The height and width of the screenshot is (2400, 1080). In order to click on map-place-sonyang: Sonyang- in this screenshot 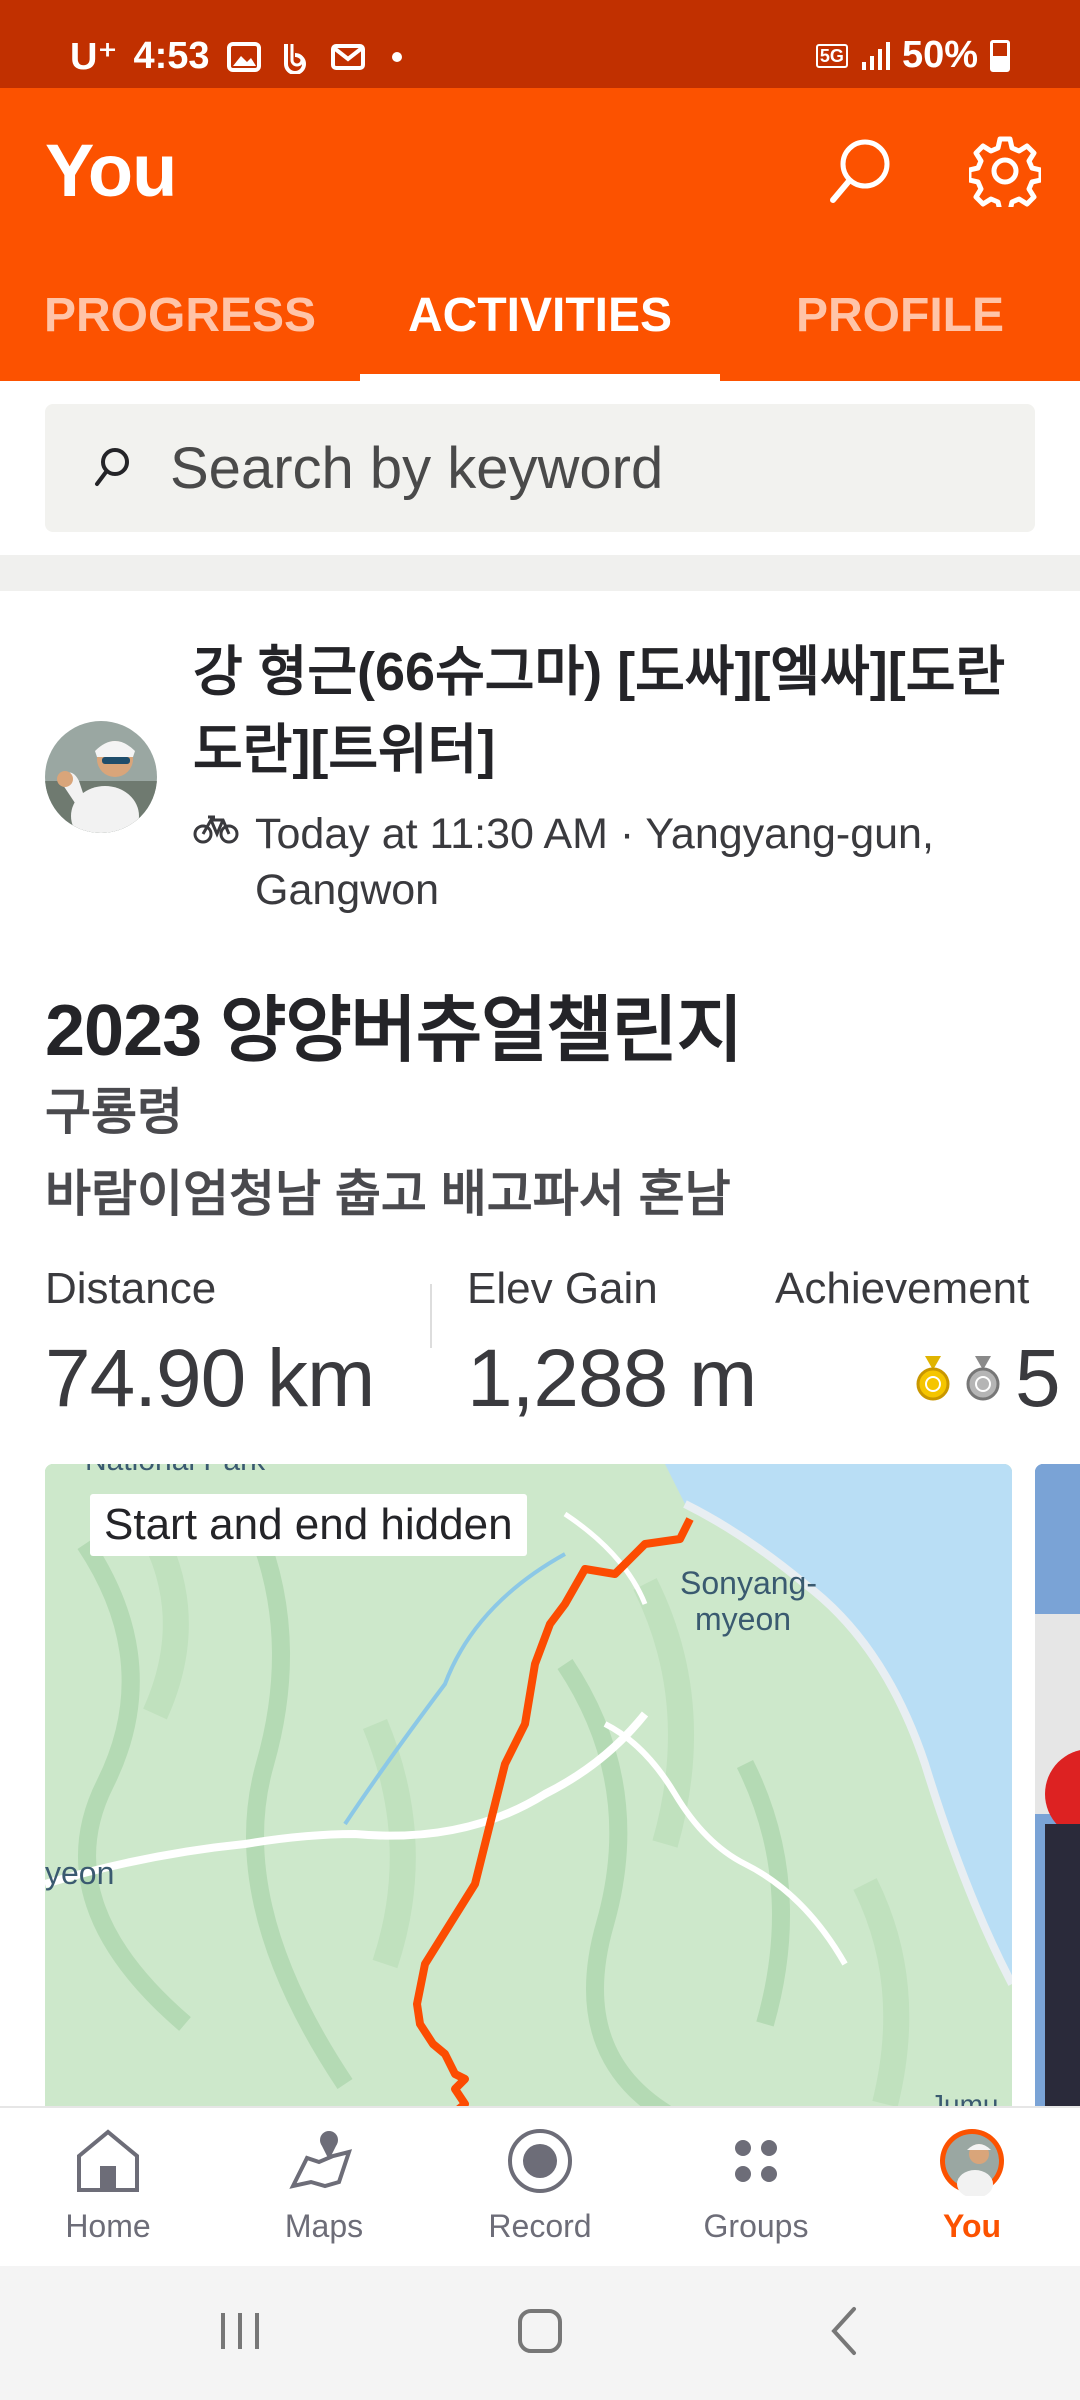, I will do `click(748, 1583)`.